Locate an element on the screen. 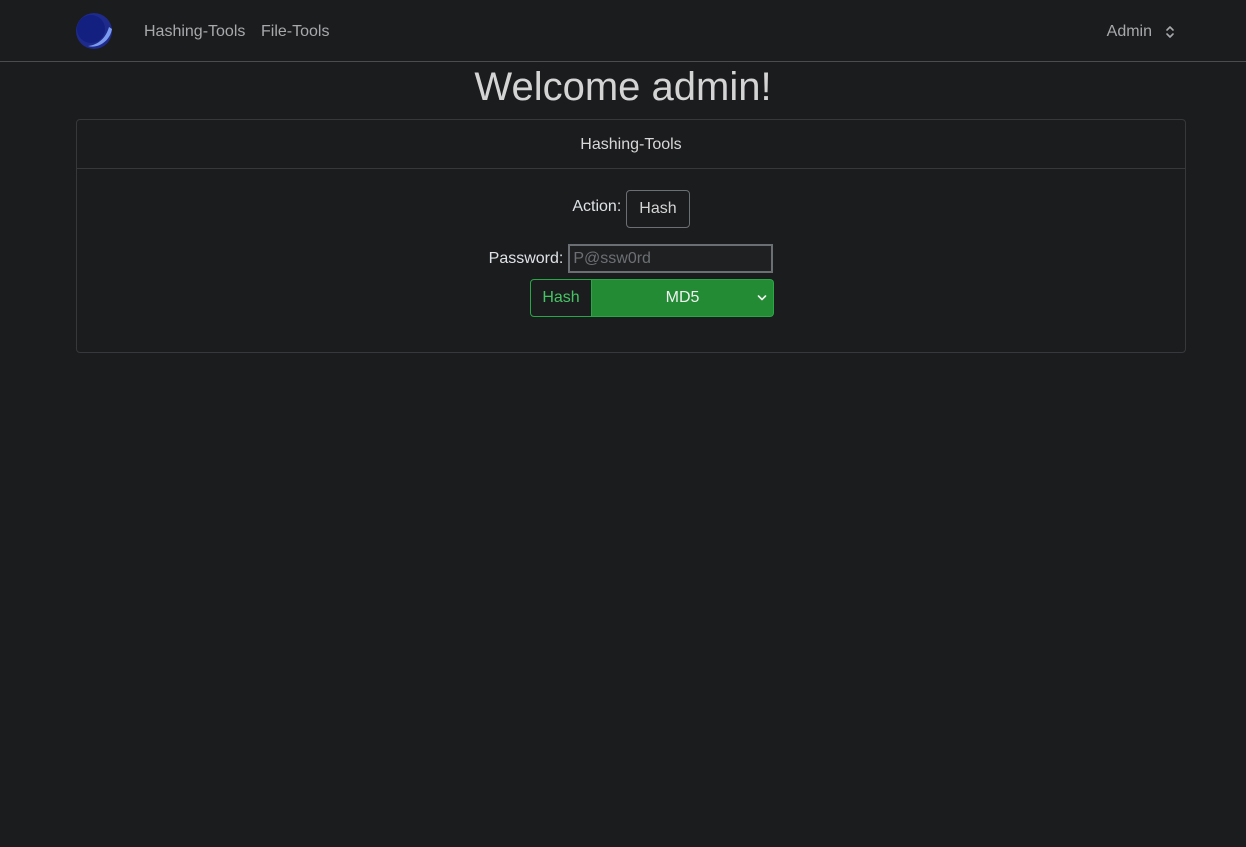 The width and height of the screenshot is (1246, 847). card-title: Hashing-Tools is located at coordinates (631, 144).